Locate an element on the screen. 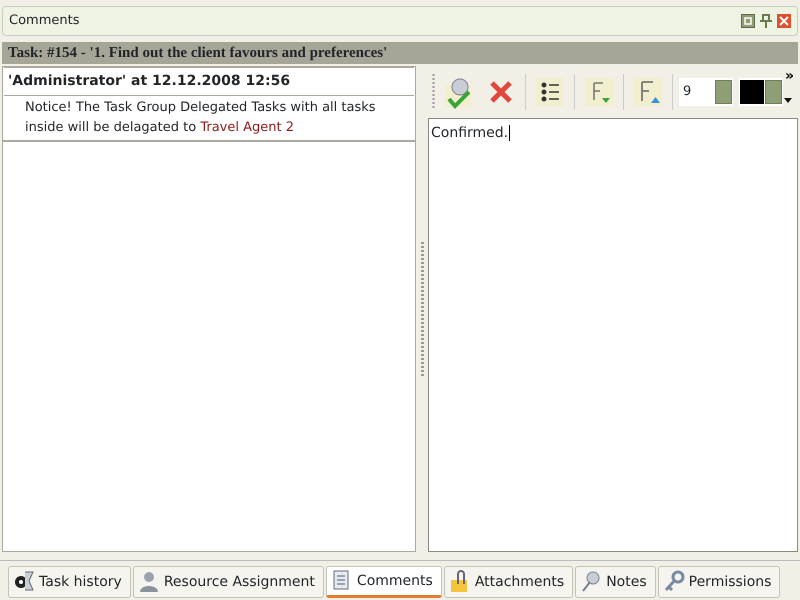 The width and height of the screenshot is (800, 600). dropdown-arrow-icon is located at coordinates (788, 100).